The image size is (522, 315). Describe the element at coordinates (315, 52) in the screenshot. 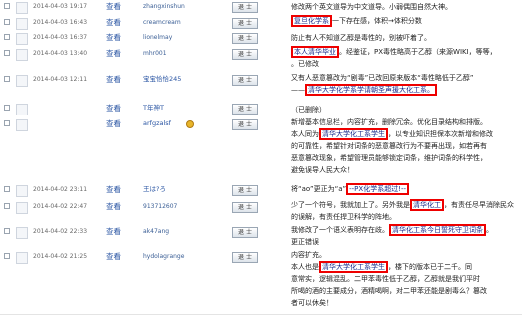

I see `highlighted-claim: 本人清华毕业` at that location.